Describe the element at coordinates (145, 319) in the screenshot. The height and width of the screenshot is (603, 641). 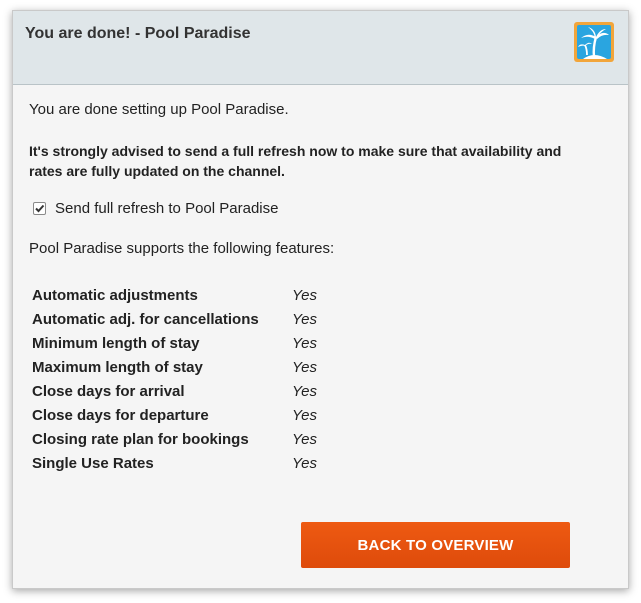
I see `feature-name: Automatic adj. for cancellations` at that location.